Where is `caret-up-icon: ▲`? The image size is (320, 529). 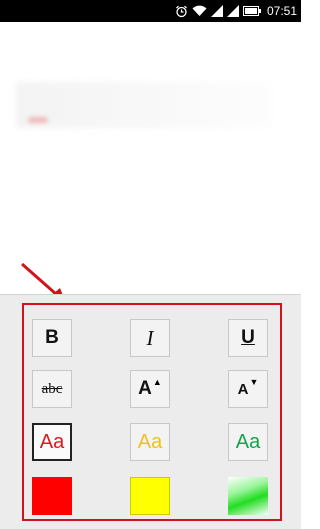 caret-up-icon: ▲ is located at coordinates (157, 382).